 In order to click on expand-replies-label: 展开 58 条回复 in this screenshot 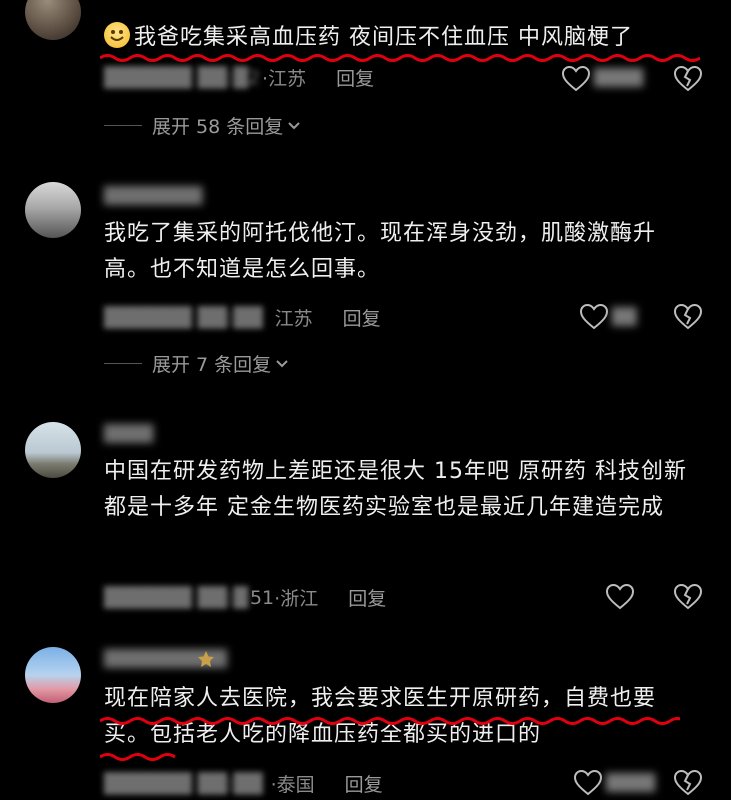, I will do `click(218, 127)`.